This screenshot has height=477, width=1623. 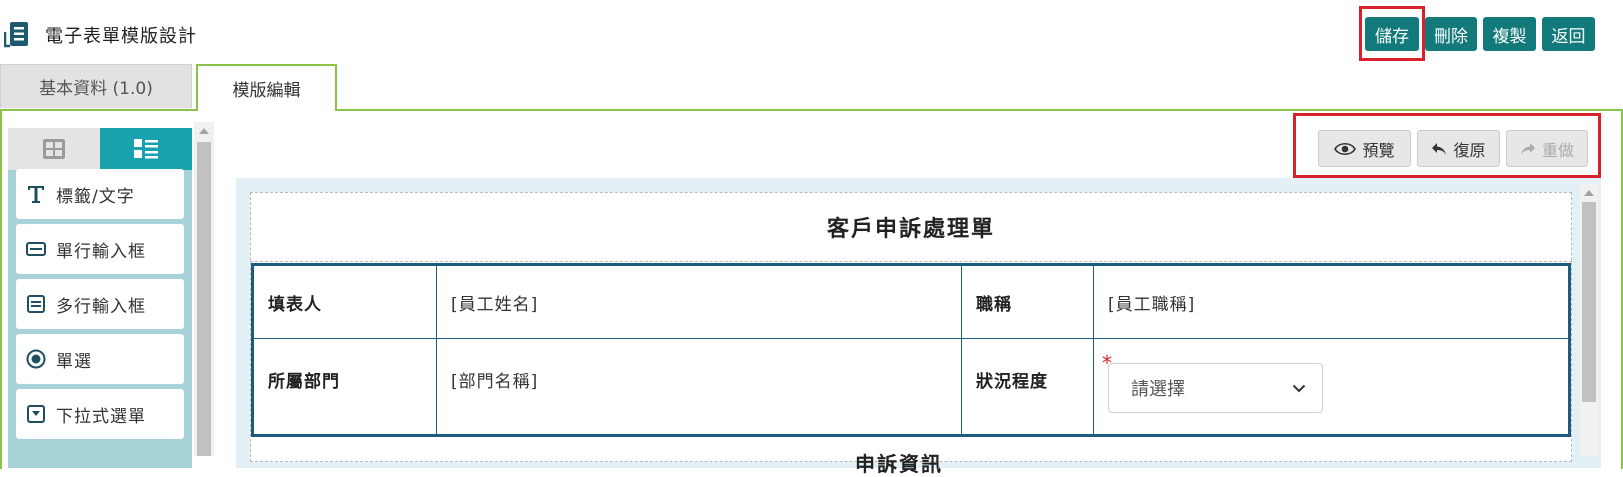 What do you see at coordinates (266, 87) in the screenshot?
I see `tab-template-edit: 模版編輯` at bounding box center [266, 87].